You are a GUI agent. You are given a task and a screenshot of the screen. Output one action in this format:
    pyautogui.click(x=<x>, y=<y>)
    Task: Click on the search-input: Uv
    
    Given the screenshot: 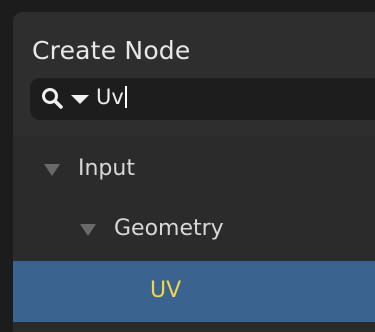 What is the action you would take?
    pyautogui.click(x=111, y=97)
    